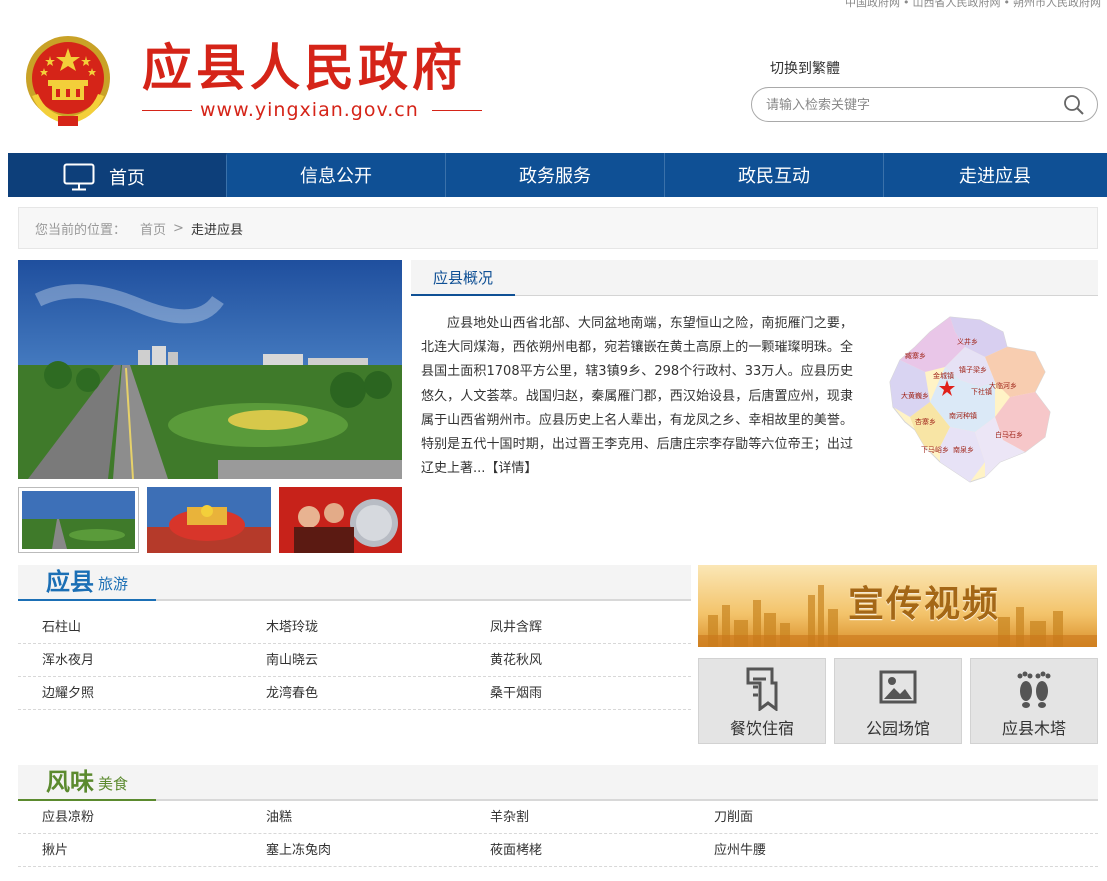  Describe the element at coordinates (70, 581) in the screenshot. I see `travel-title: 应县` at that location.